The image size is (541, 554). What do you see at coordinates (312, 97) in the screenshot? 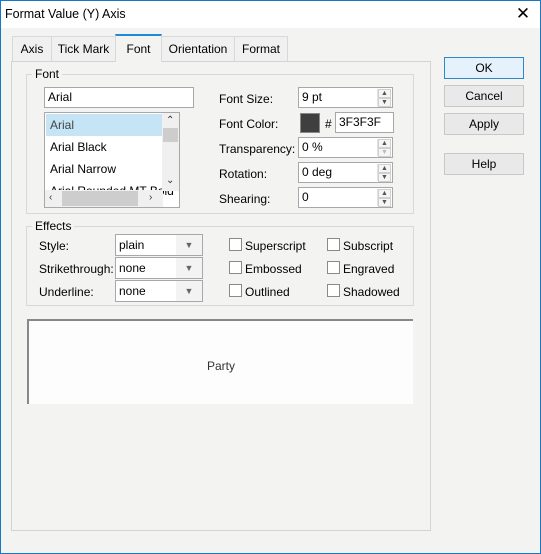
I see `font-size-value: 9 pt` at bounding box center [312, 97].